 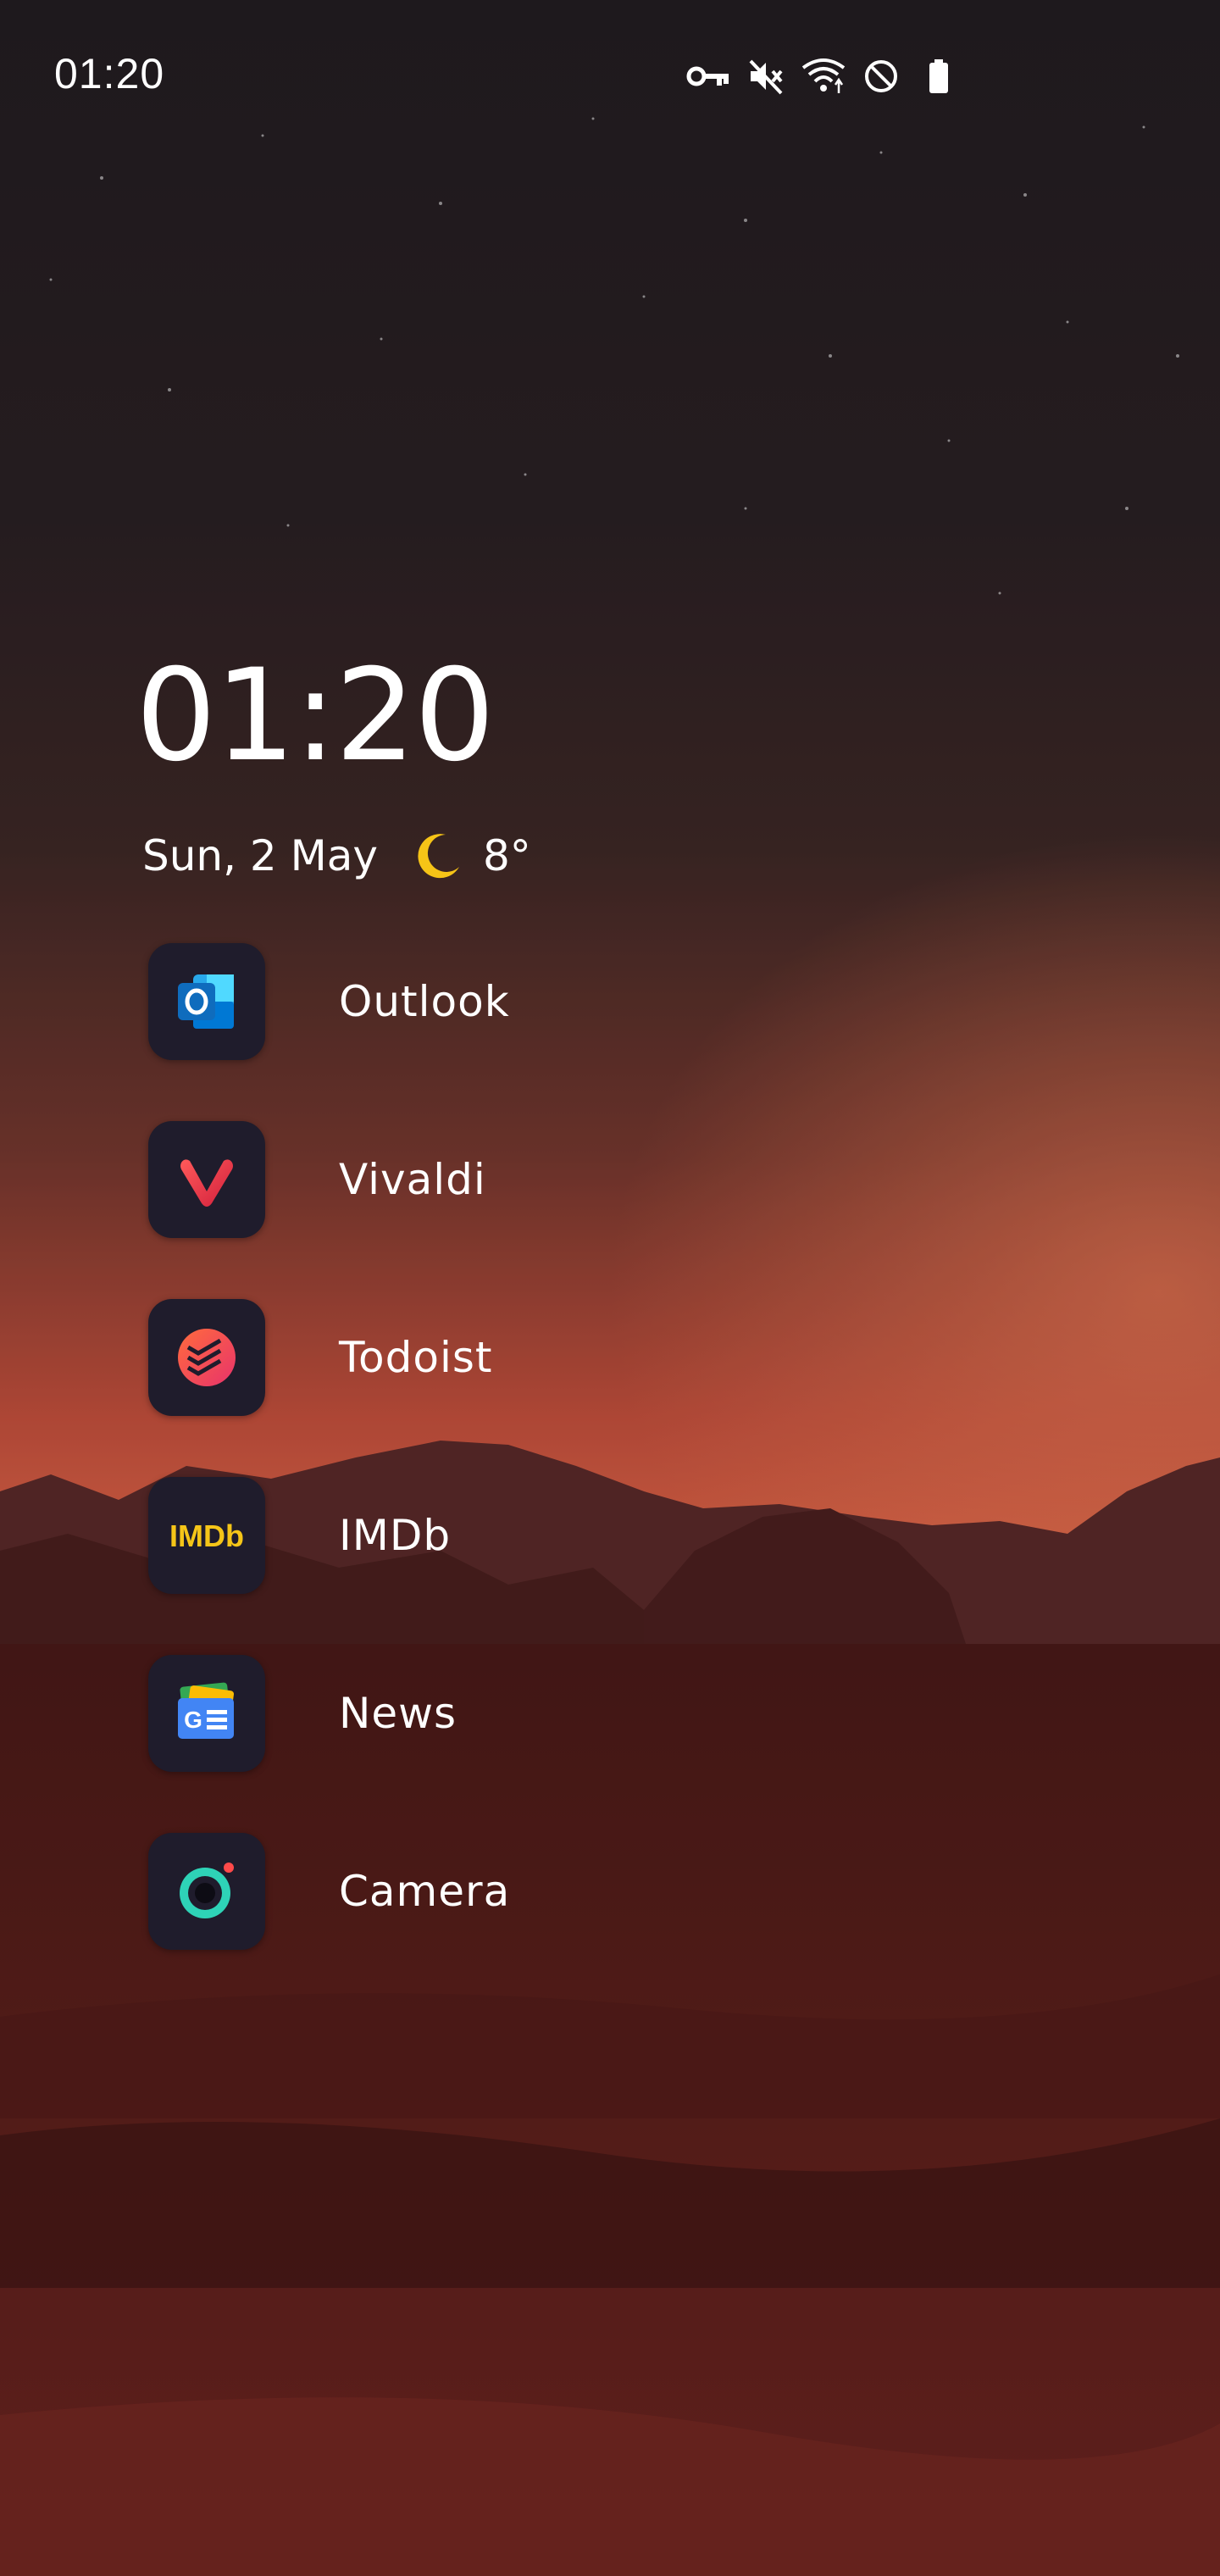 I want to click on app-outlook: Outlook, so click(x=402, y=1001).